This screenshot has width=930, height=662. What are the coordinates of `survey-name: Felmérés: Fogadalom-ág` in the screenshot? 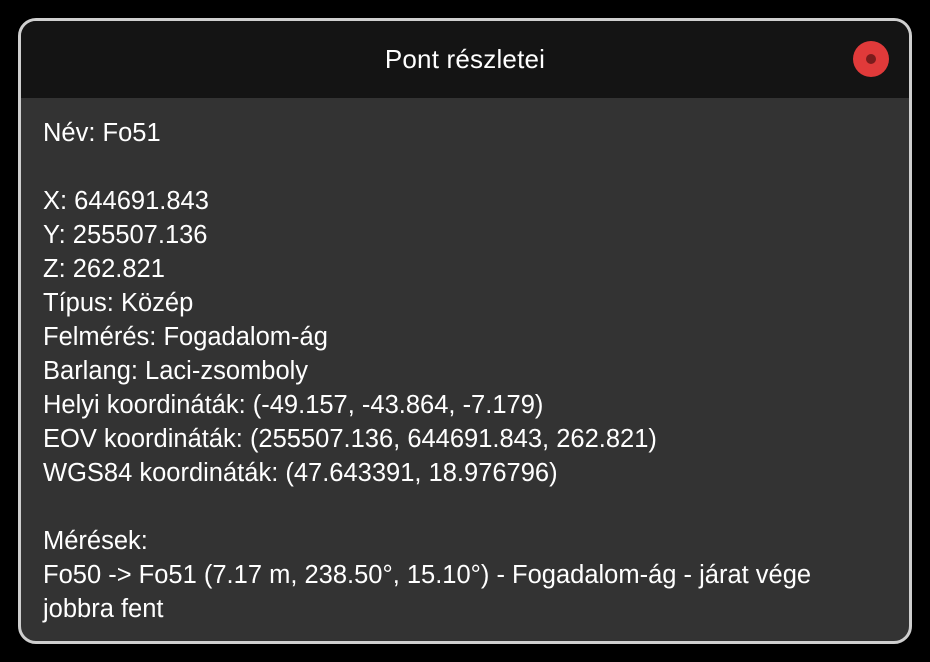 It's located at (185, 337).